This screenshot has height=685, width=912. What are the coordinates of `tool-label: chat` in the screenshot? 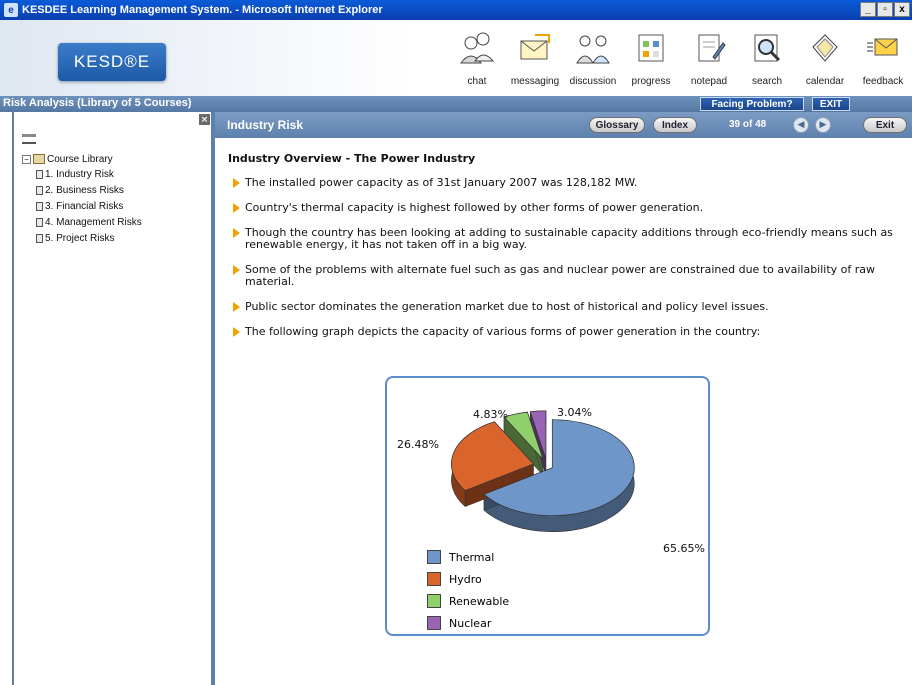 It's located at (477, 81).